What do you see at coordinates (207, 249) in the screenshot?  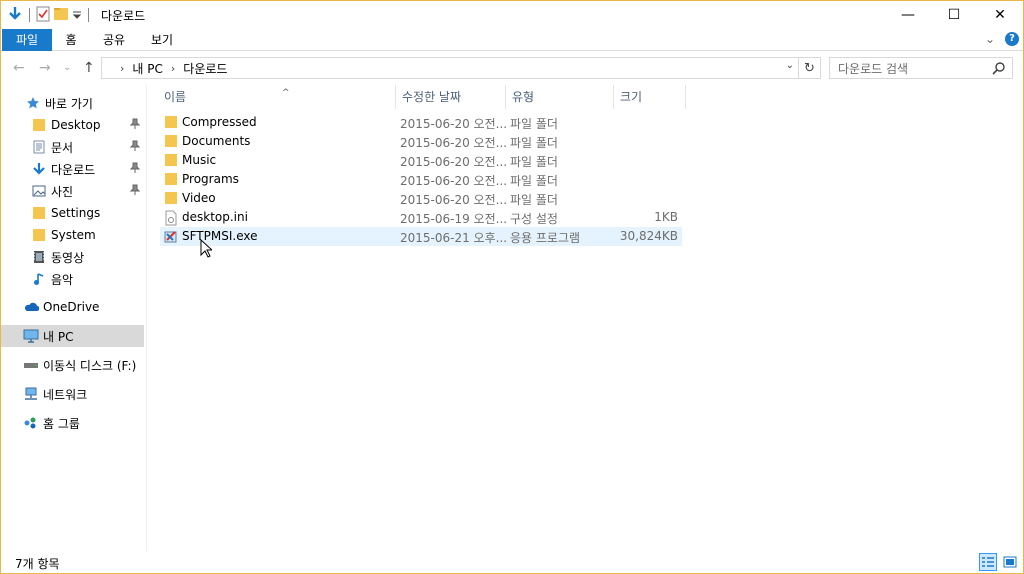 I see `mouse-cursor-icon` at bounding box center [207, 249].